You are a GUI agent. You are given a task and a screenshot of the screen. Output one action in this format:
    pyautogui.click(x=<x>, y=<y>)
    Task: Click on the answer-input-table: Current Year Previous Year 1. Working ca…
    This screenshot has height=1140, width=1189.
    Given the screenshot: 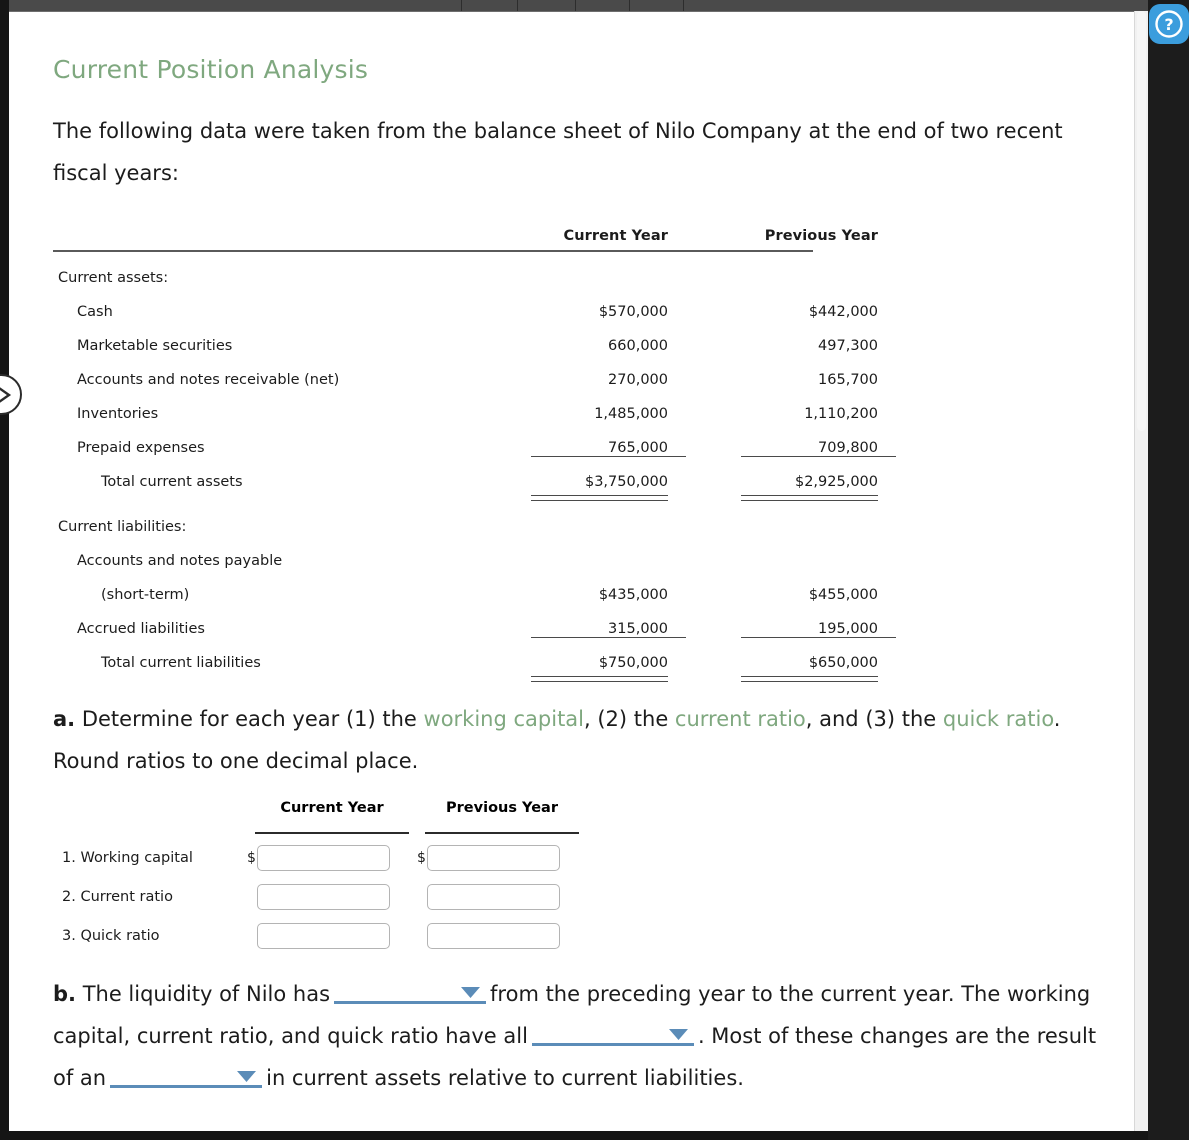 What is the action you would take?
    pyautogui.click(x=320, y=872)
    